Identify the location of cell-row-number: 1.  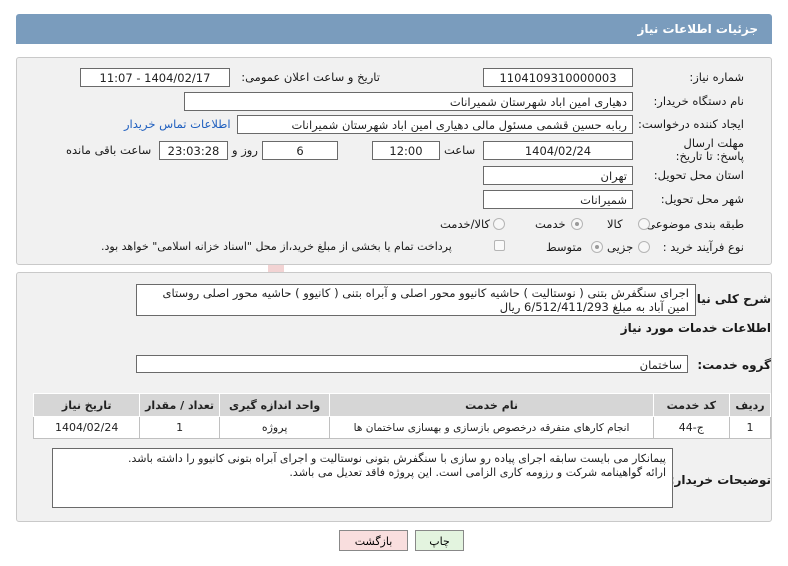
(750, 427).